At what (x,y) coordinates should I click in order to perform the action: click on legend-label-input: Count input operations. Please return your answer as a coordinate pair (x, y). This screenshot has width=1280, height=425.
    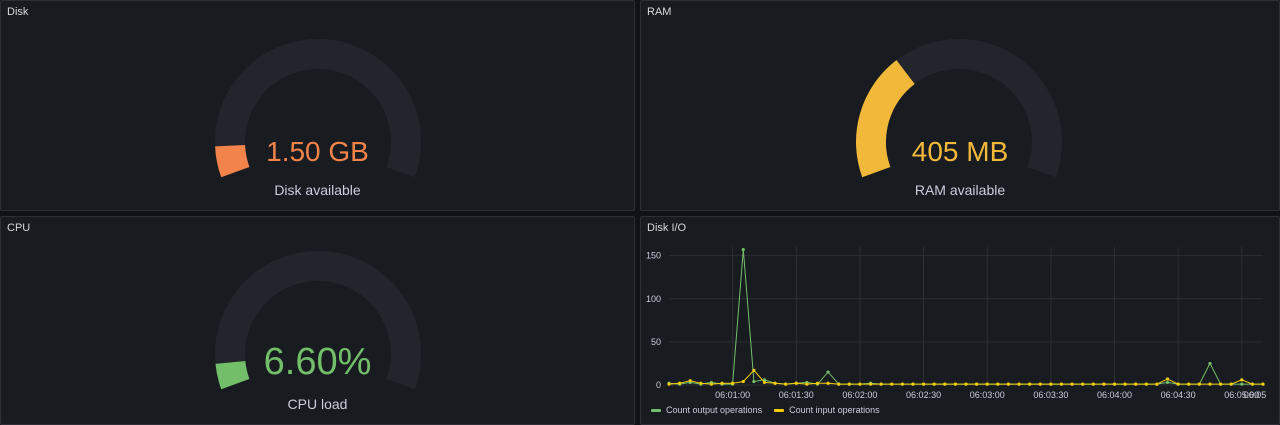
    Looking at the image, I should click on (834, 410).